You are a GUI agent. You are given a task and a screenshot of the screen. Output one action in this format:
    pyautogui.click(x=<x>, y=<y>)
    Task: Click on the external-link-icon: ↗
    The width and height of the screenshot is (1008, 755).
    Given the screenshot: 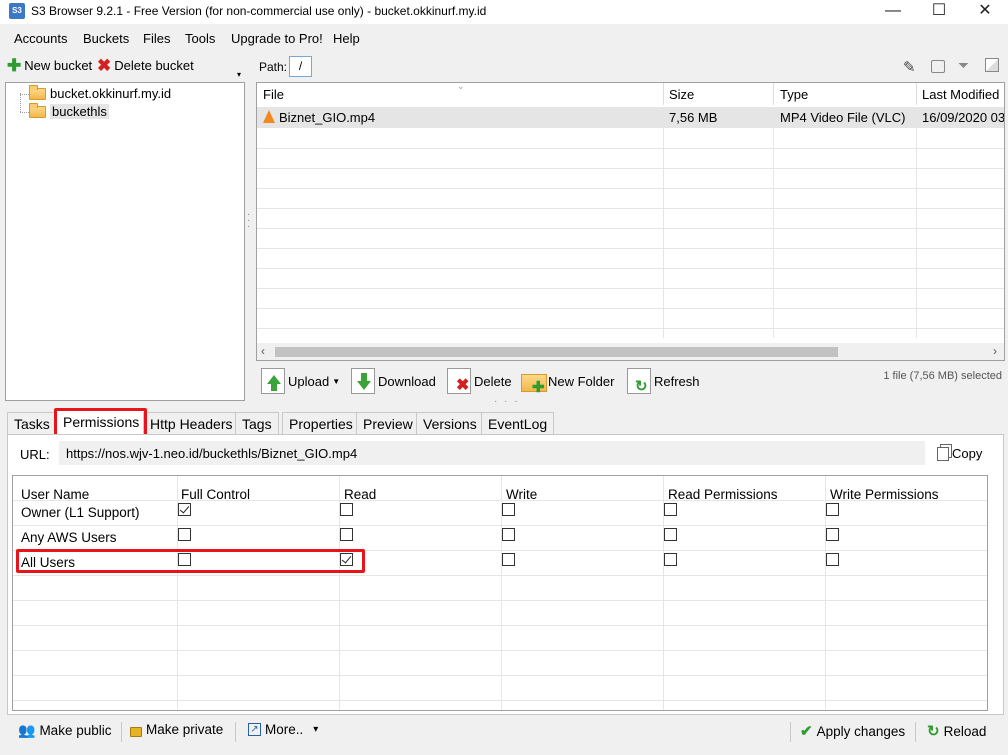 What is the action you would take?
    pyautogui.click(x=254, y=729)
    